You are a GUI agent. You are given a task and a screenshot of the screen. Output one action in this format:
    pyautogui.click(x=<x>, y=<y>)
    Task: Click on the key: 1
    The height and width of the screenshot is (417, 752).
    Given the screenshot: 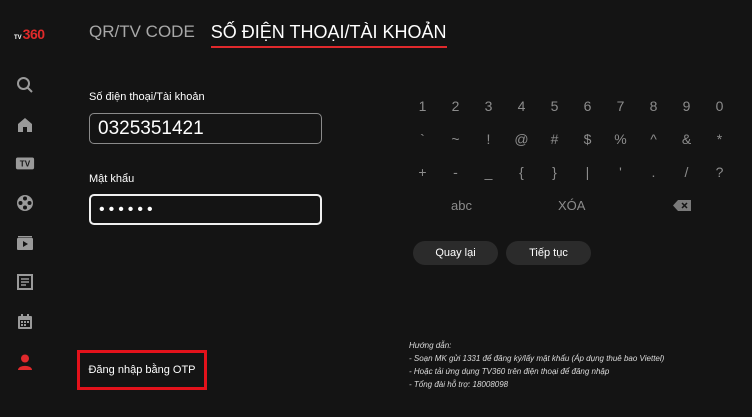 What is the action you would take?
    pyautogui.click(x=422, y=106)
    